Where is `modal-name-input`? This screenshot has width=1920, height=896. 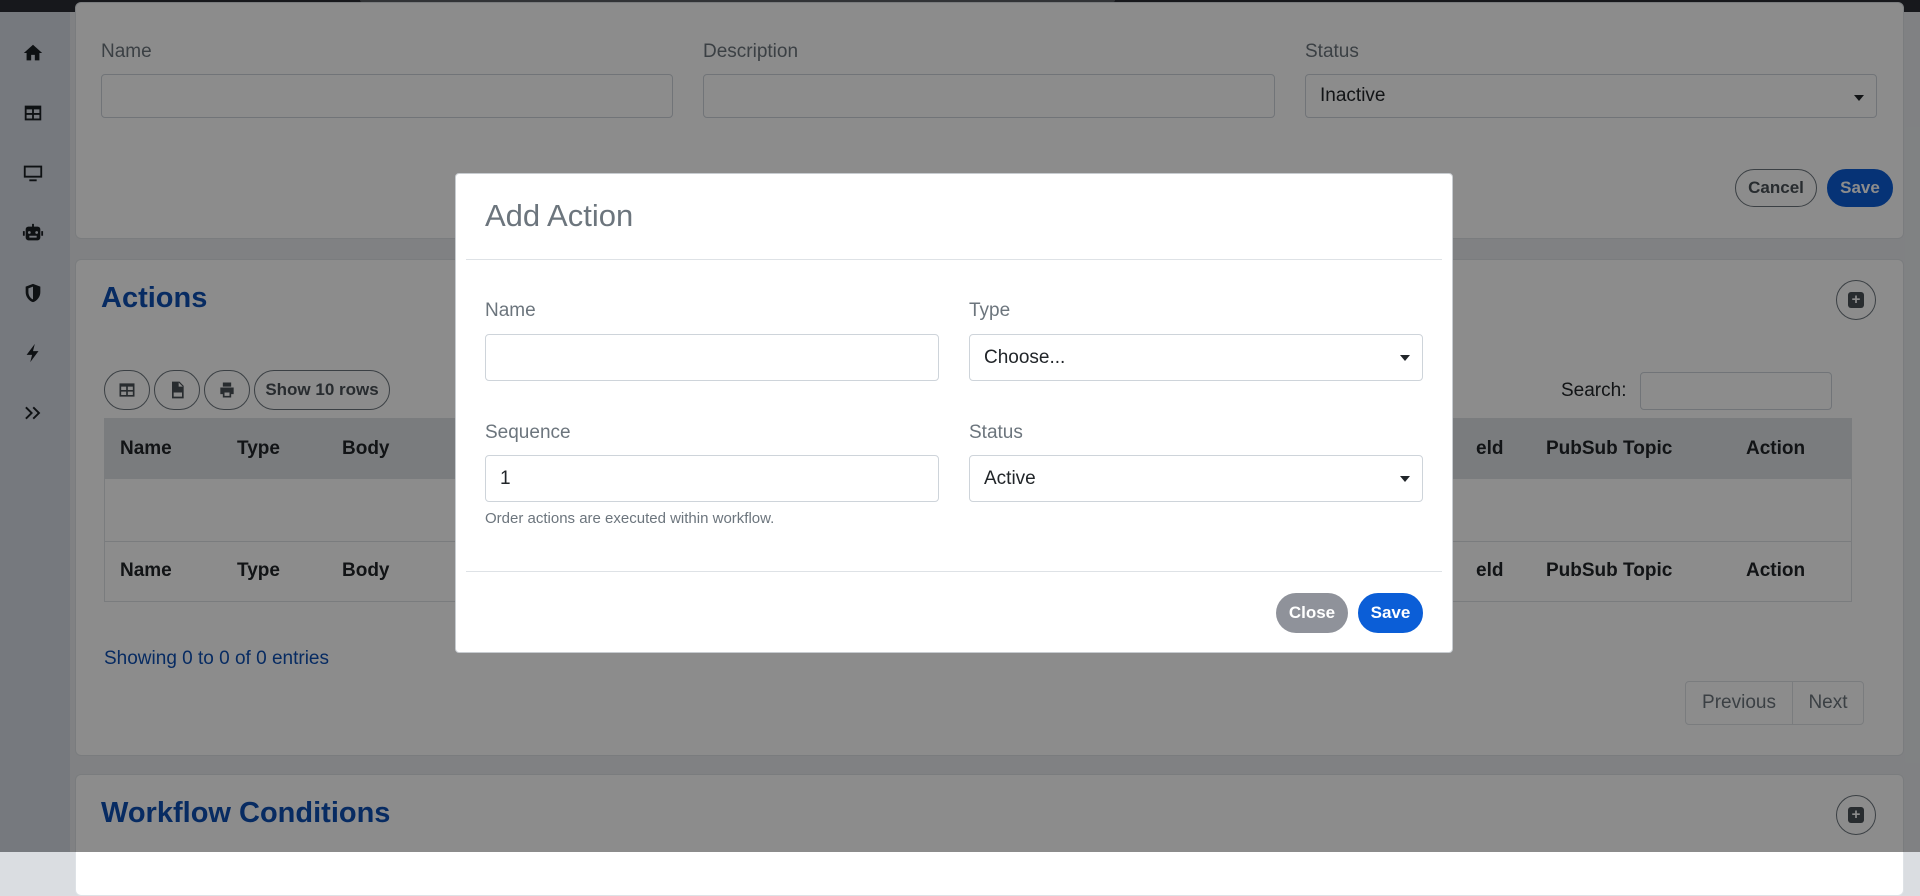 modal-name-input is located at coordinates (712, 357).